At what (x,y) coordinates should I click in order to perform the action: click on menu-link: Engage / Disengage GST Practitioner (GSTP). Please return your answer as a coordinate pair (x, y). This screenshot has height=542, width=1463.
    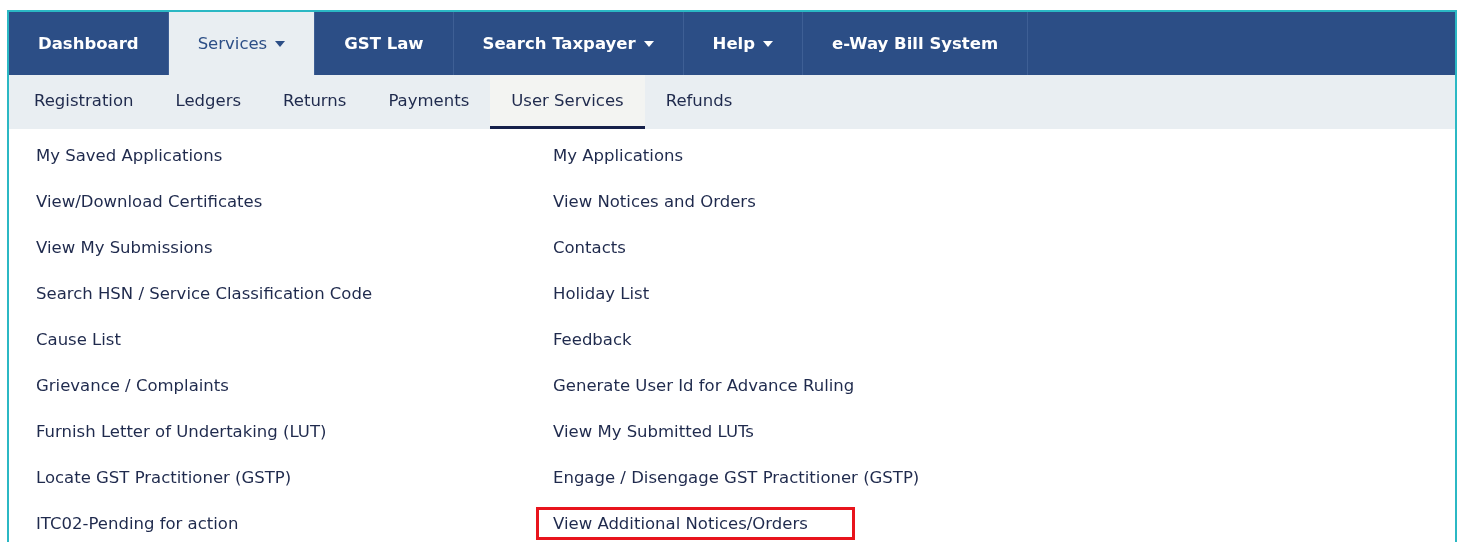
    Looking at the image, I should click on (736, 477).